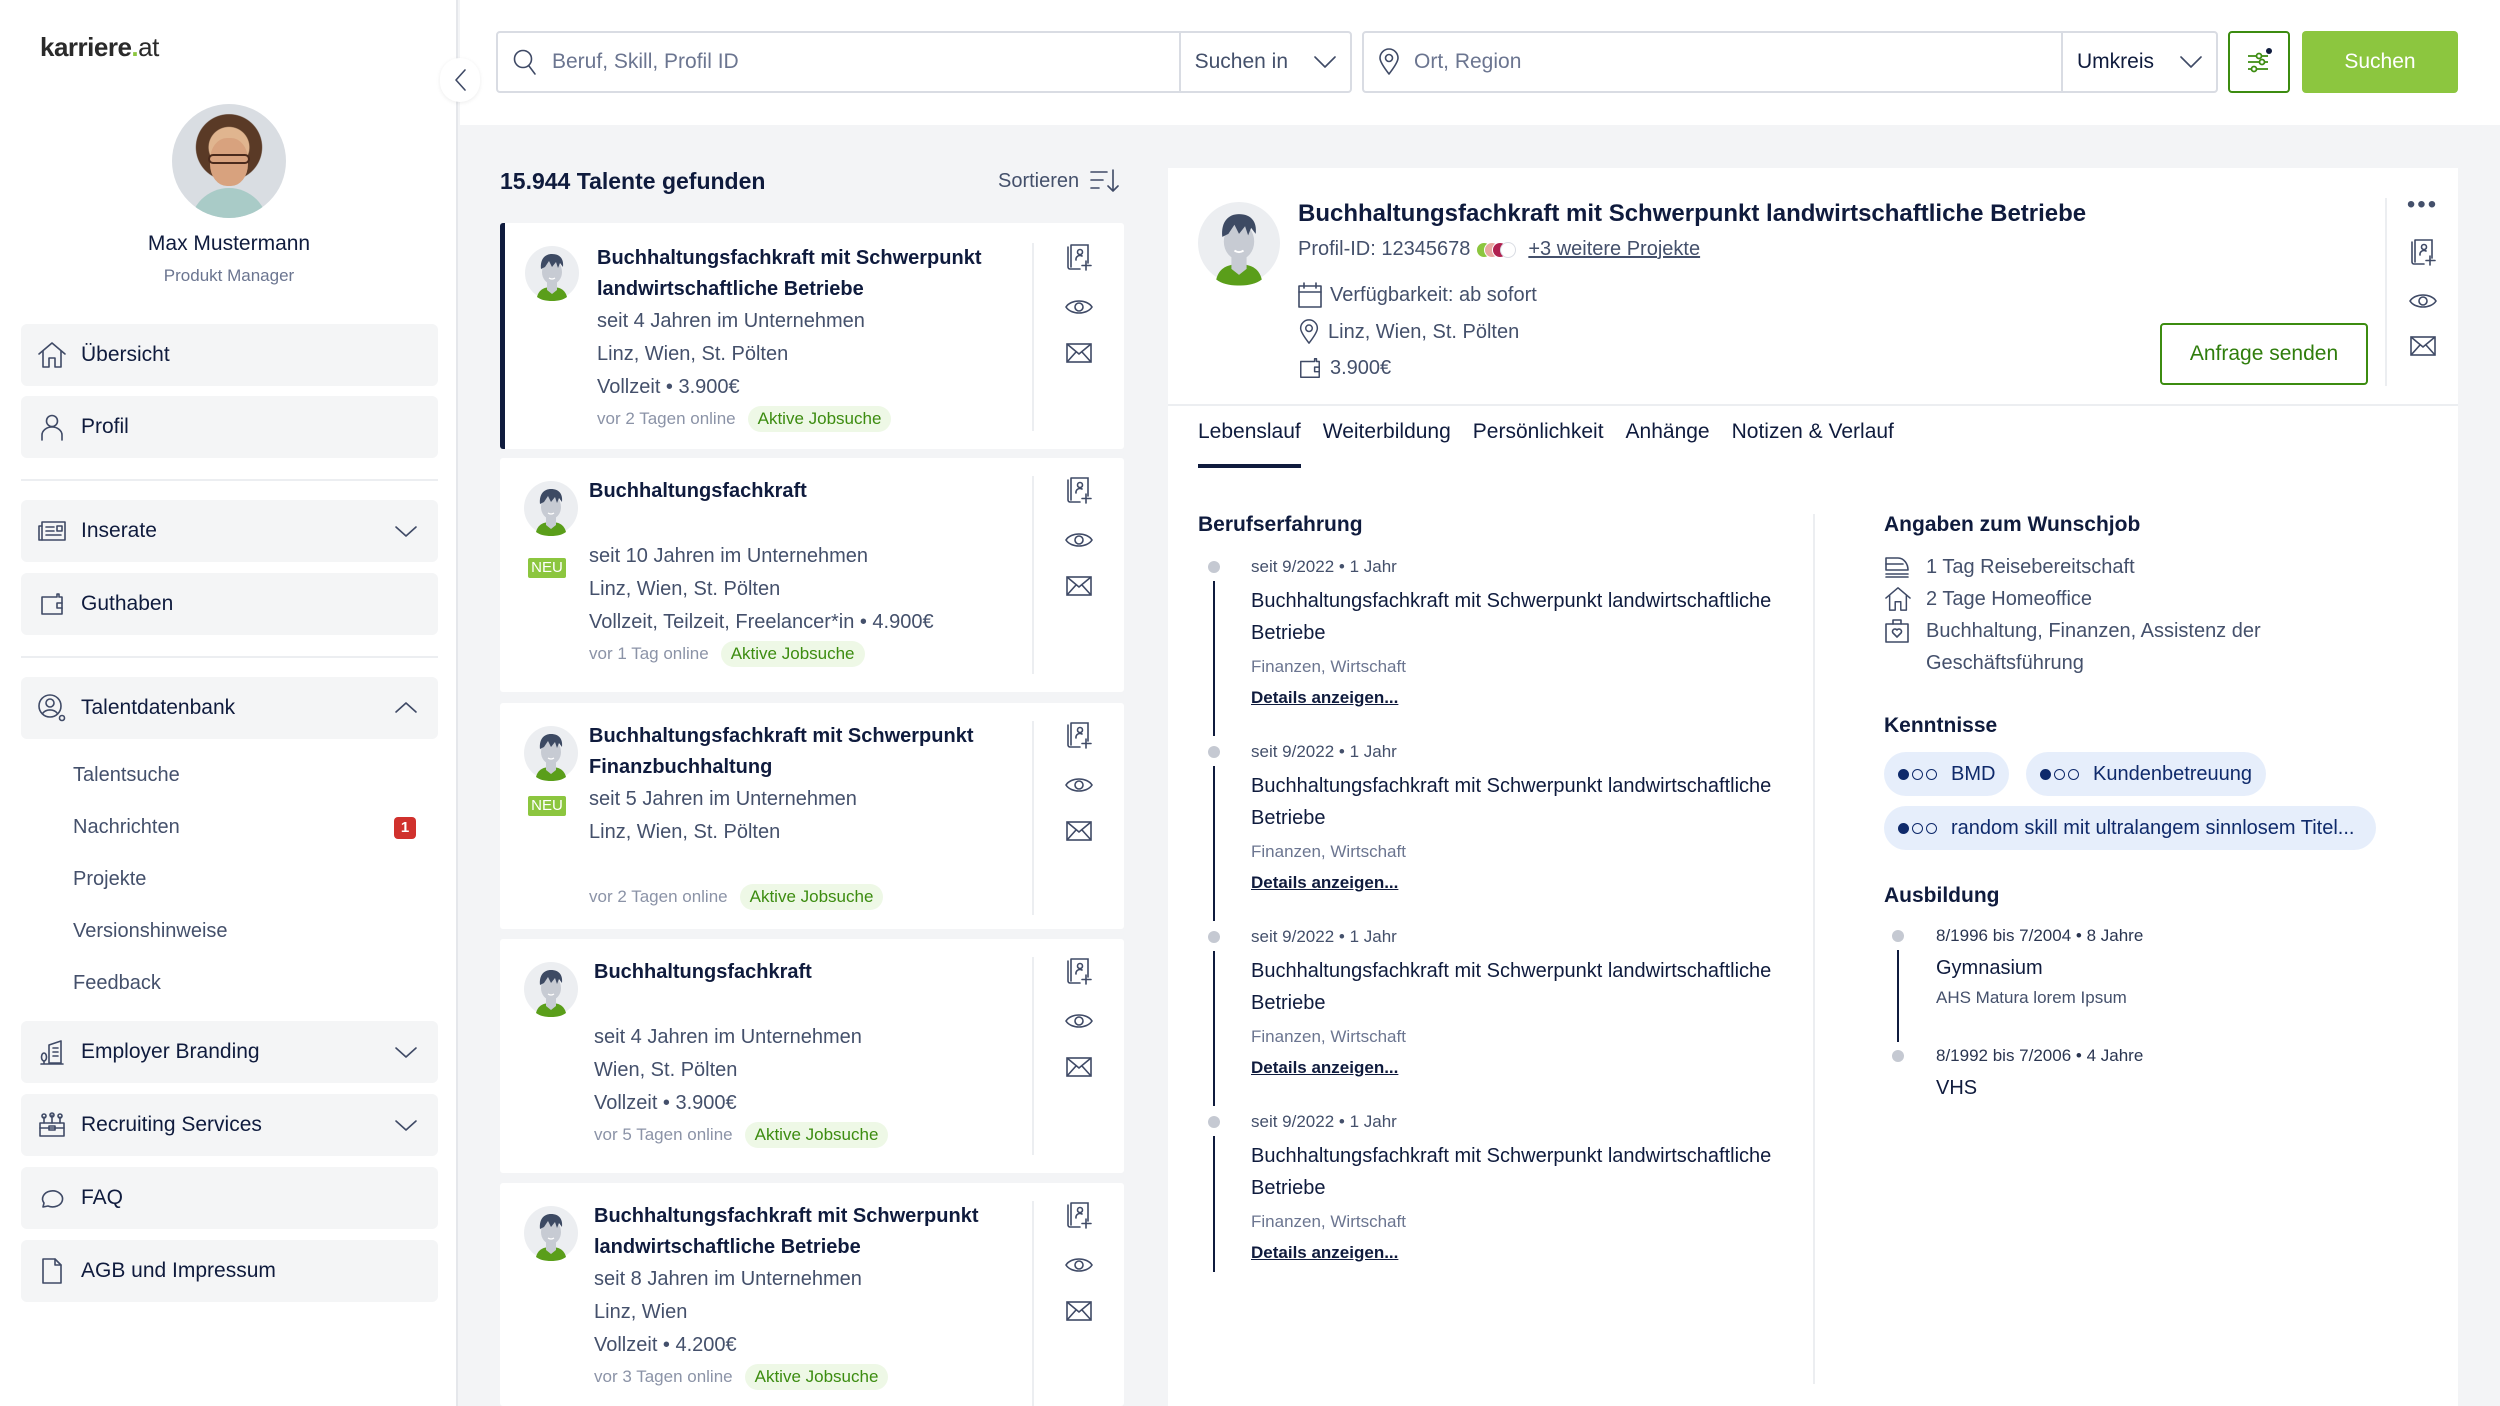  Describe the element at coordinates (658, 896) in the screenshot. I see `talent-online-status: vor 2 Tagen online` at that location.